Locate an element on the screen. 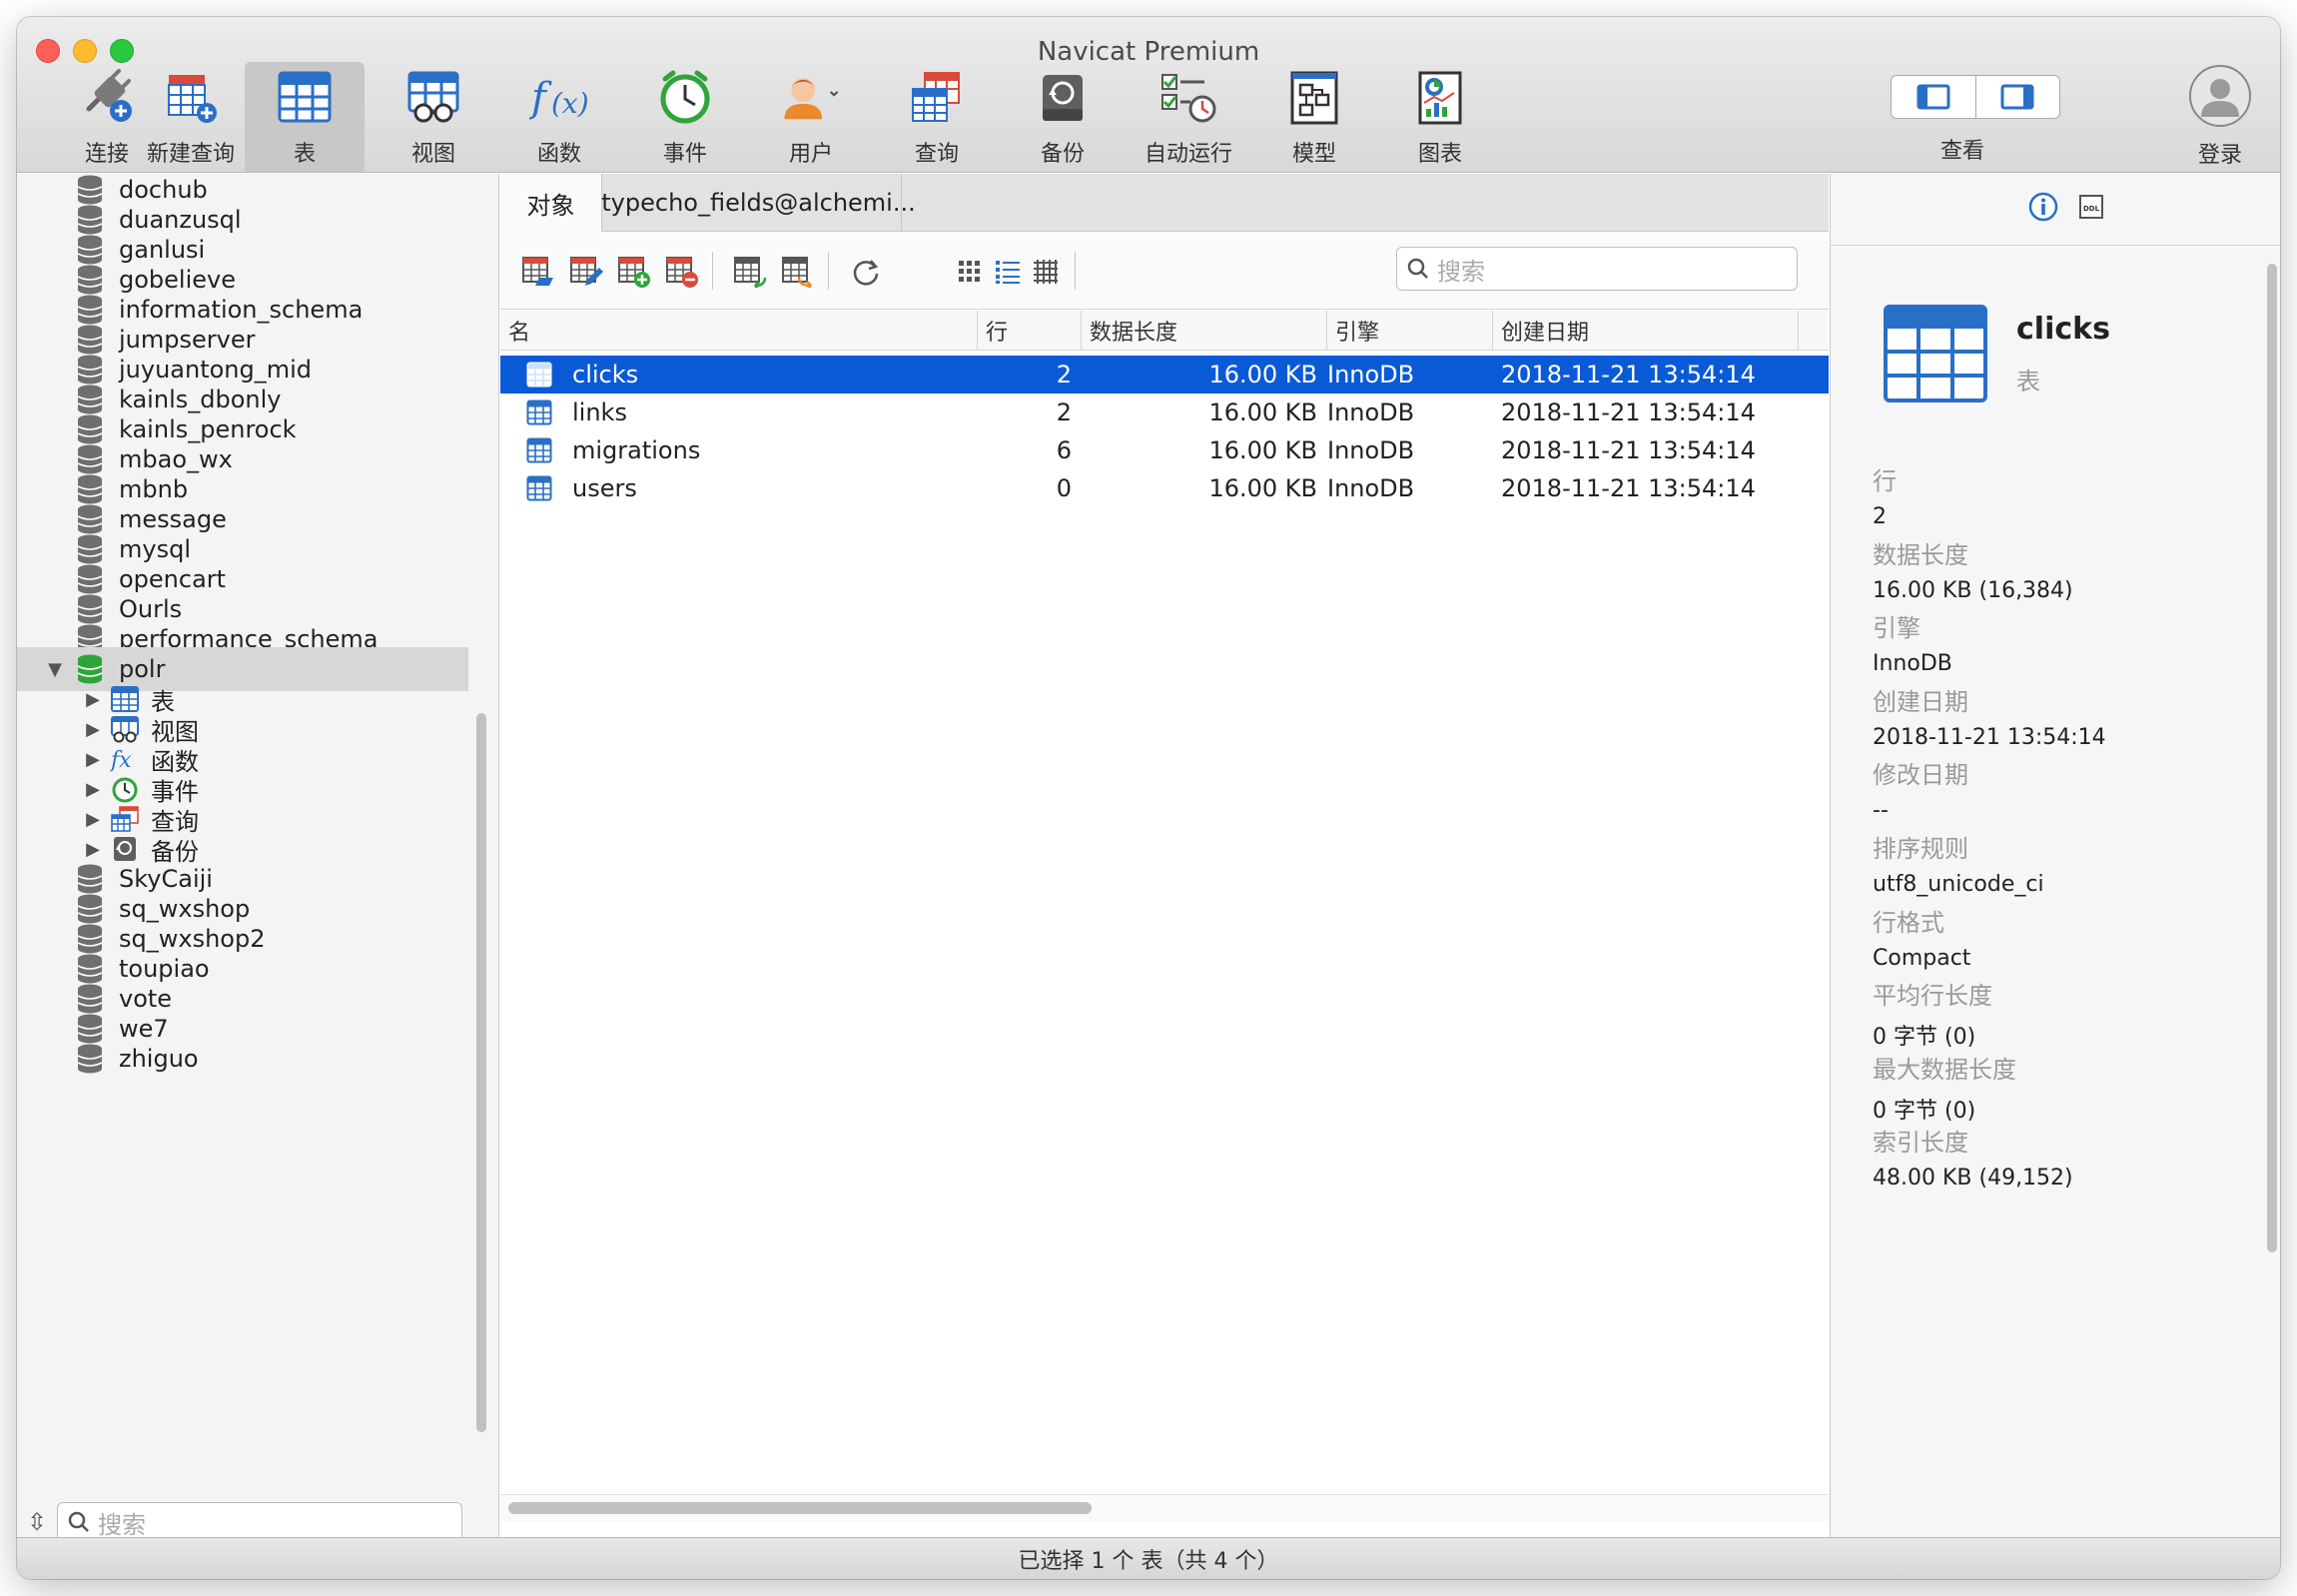 The width and height of the screenshot is (2297, 1596). delete-table-button is located at coordinates (682, 272).